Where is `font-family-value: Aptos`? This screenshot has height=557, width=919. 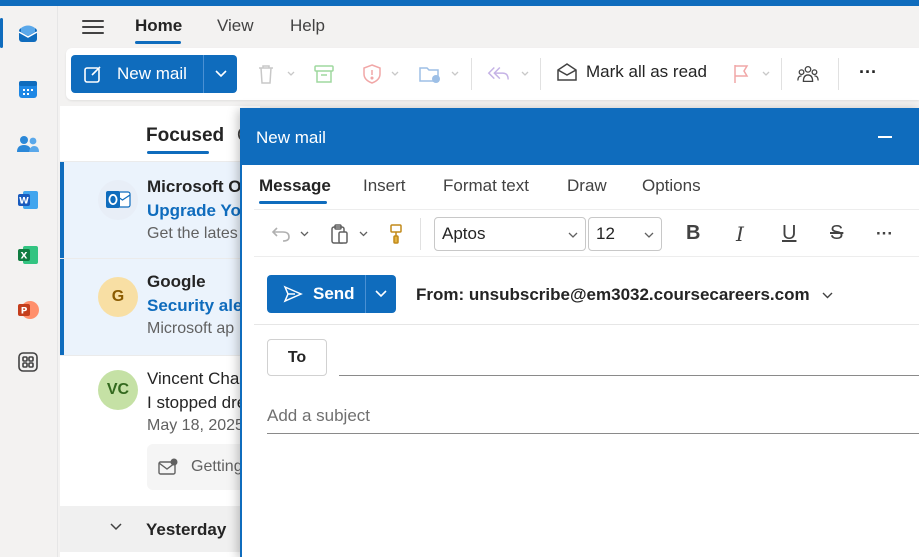 font-family-value: Aptos is located at coordinates (464, 233).